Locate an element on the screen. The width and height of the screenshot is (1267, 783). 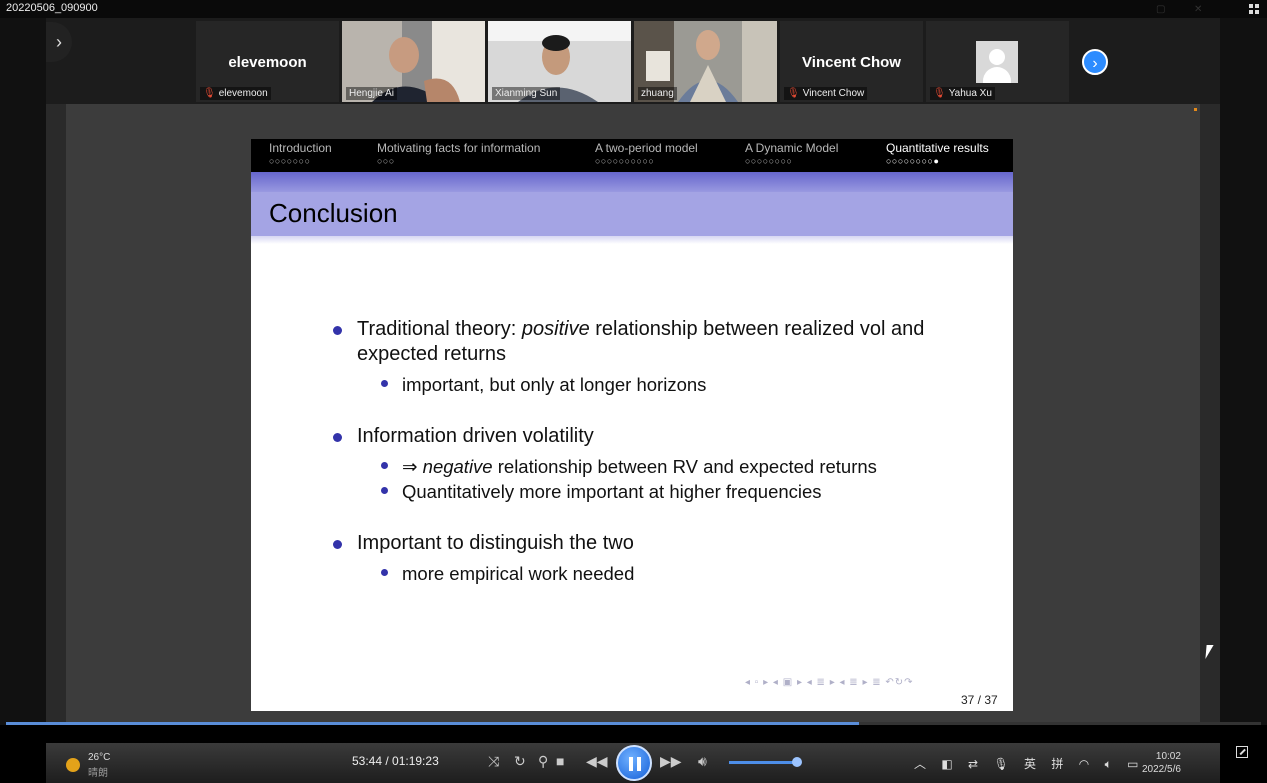
beamer-navigation-symbols: ◂ ▫ ▸ ◂ ▣ ▸ ◂ ≣ ▸ ◂ ≣ ▸ ≣ ↶↻↷ is located at coordinates (829, 682).